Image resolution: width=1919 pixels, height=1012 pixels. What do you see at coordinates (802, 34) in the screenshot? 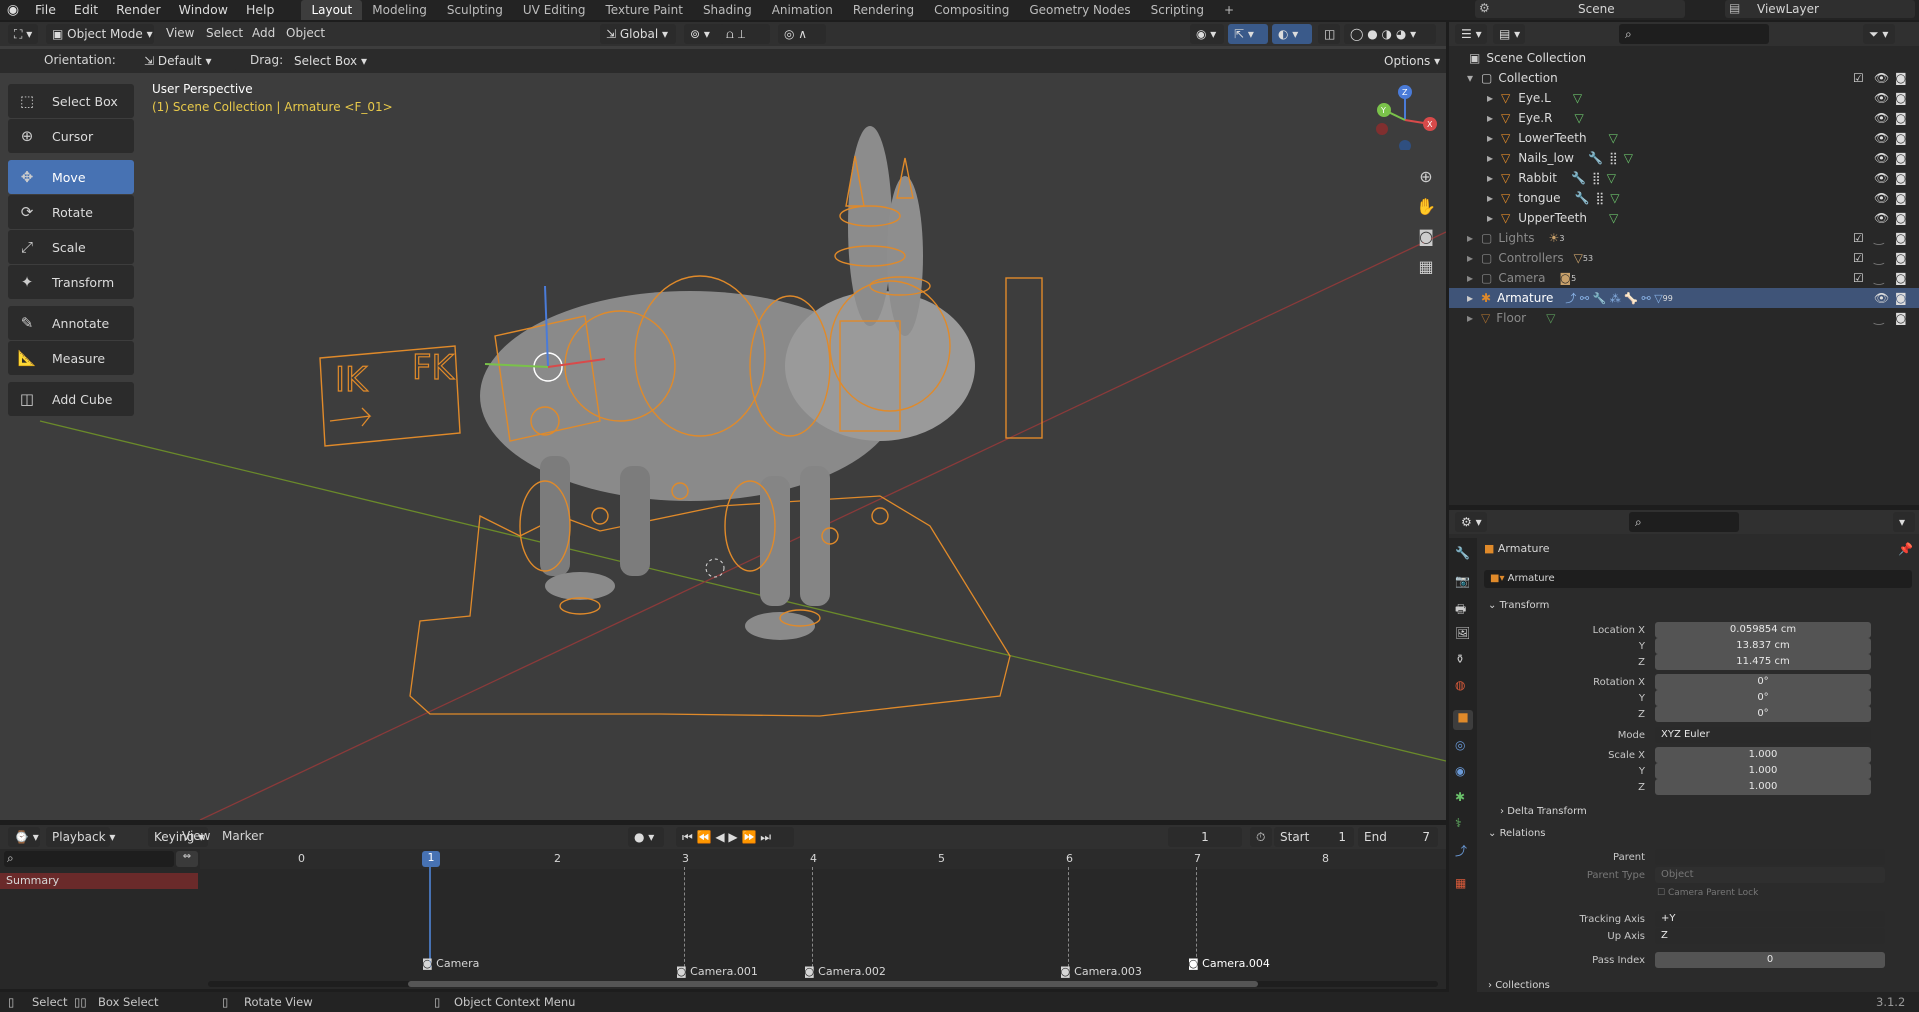
I see `proportional-edit-icon: ◎ ∧` at bounding box center [802, 34].